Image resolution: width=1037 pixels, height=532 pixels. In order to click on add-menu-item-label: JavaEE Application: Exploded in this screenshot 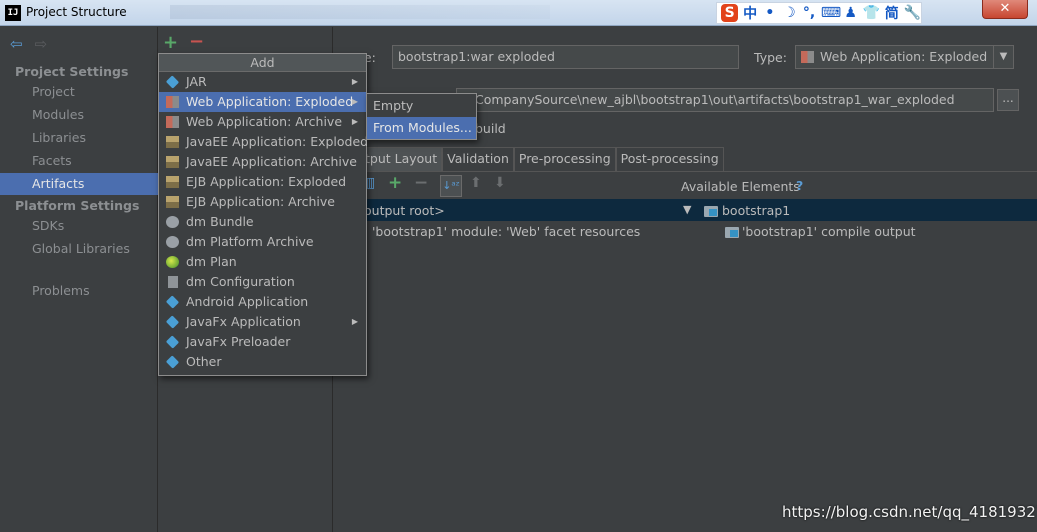, I will do `click(277, 141)`.